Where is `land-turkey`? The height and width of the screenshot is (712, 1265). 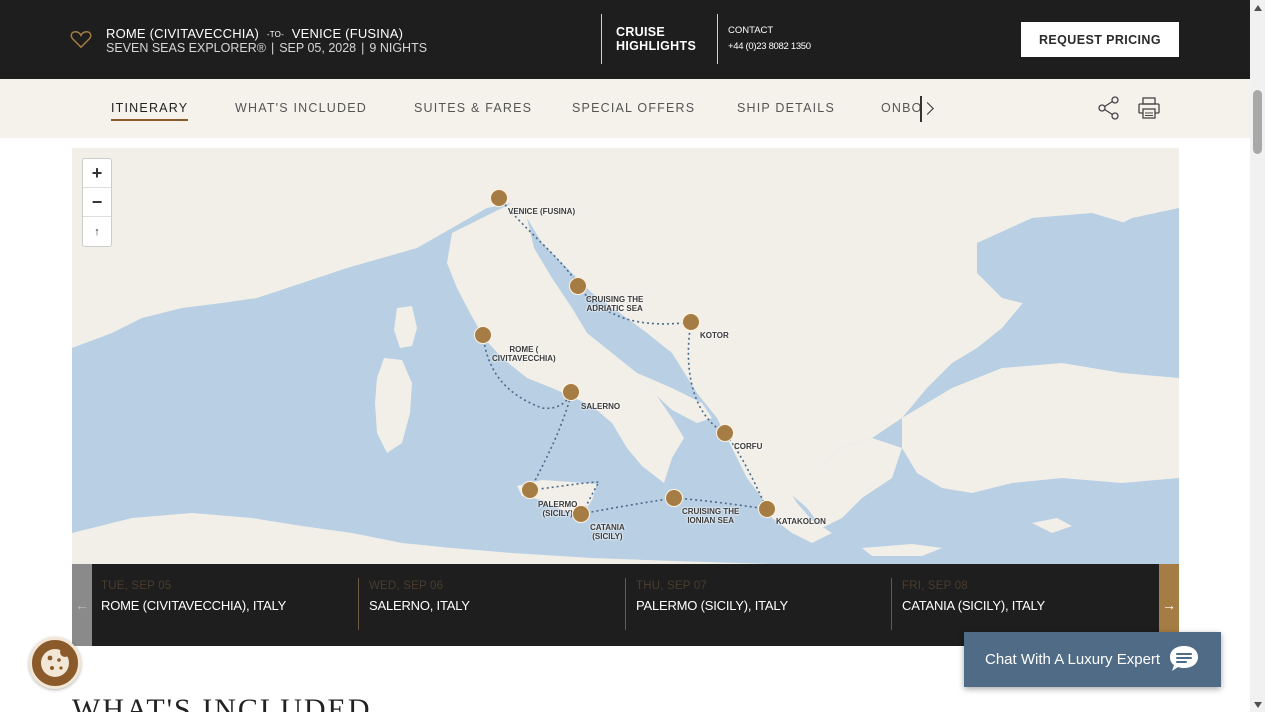
land-turkey is located at coordinates (1040, 428).